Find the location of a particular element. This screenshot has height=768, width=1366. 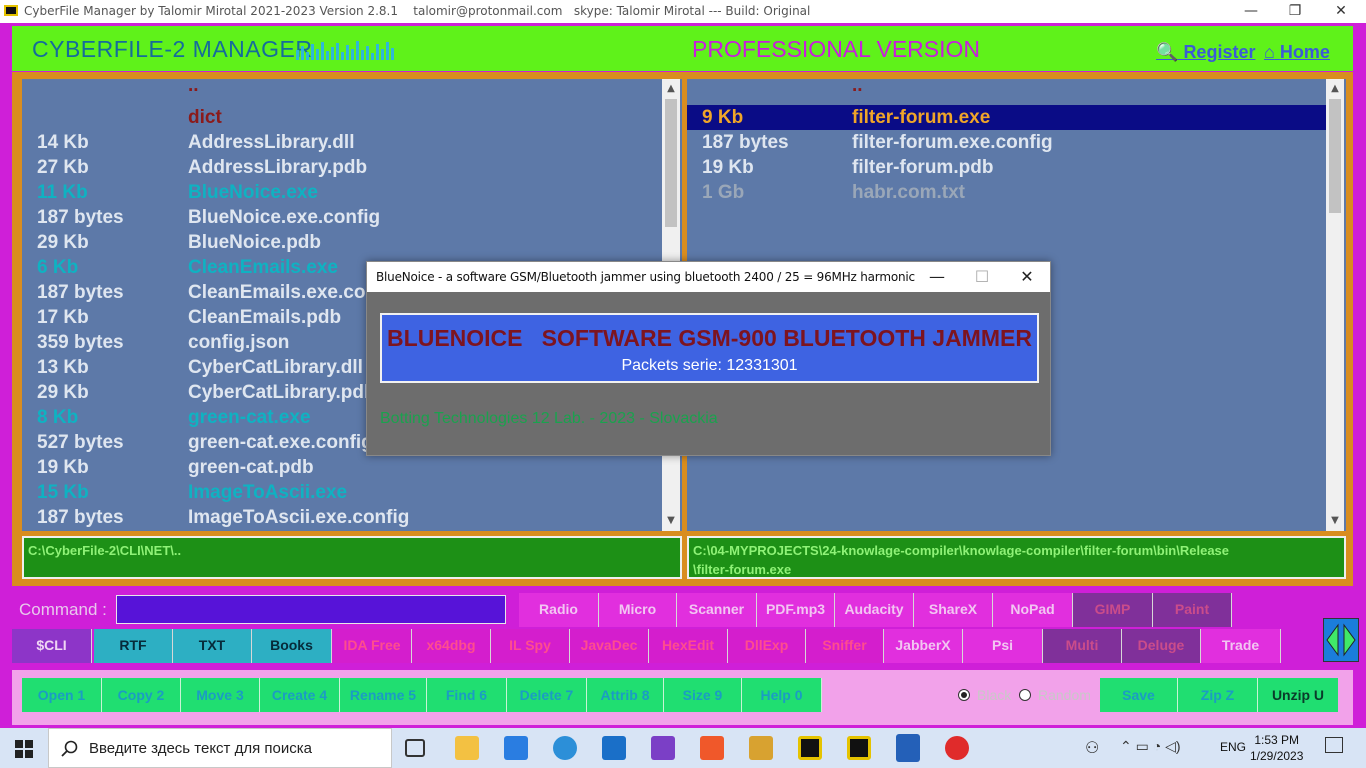

store-icon is located at coordinates (516, 748).